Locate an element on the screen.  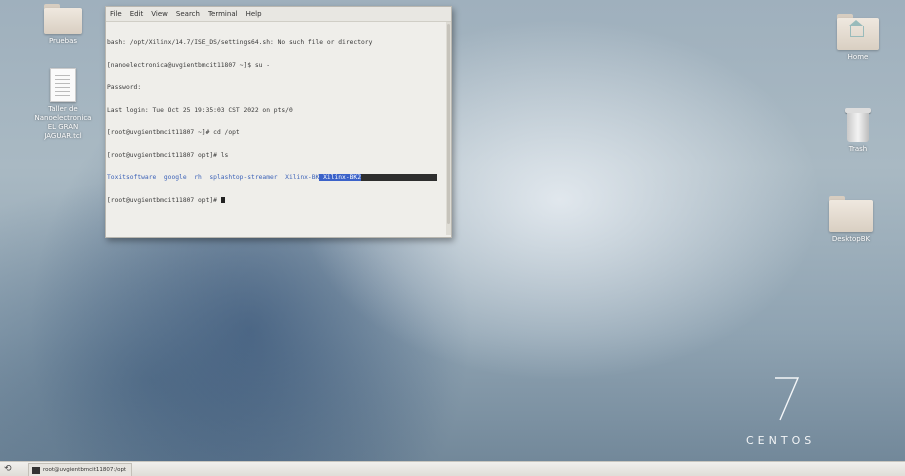
menu-terminal: Terminal is located at coordinates (223, 14).